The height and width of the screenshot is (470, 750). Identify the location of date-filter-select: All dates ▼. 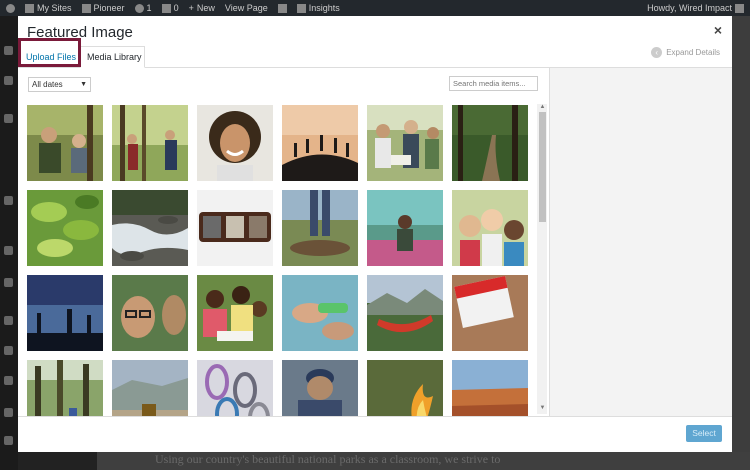
(59, 84).